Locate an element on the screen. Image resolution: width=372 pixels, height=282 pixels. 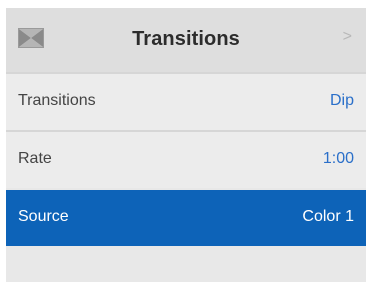
menu-row-label: Transitions is located at coordinates (57, 100).